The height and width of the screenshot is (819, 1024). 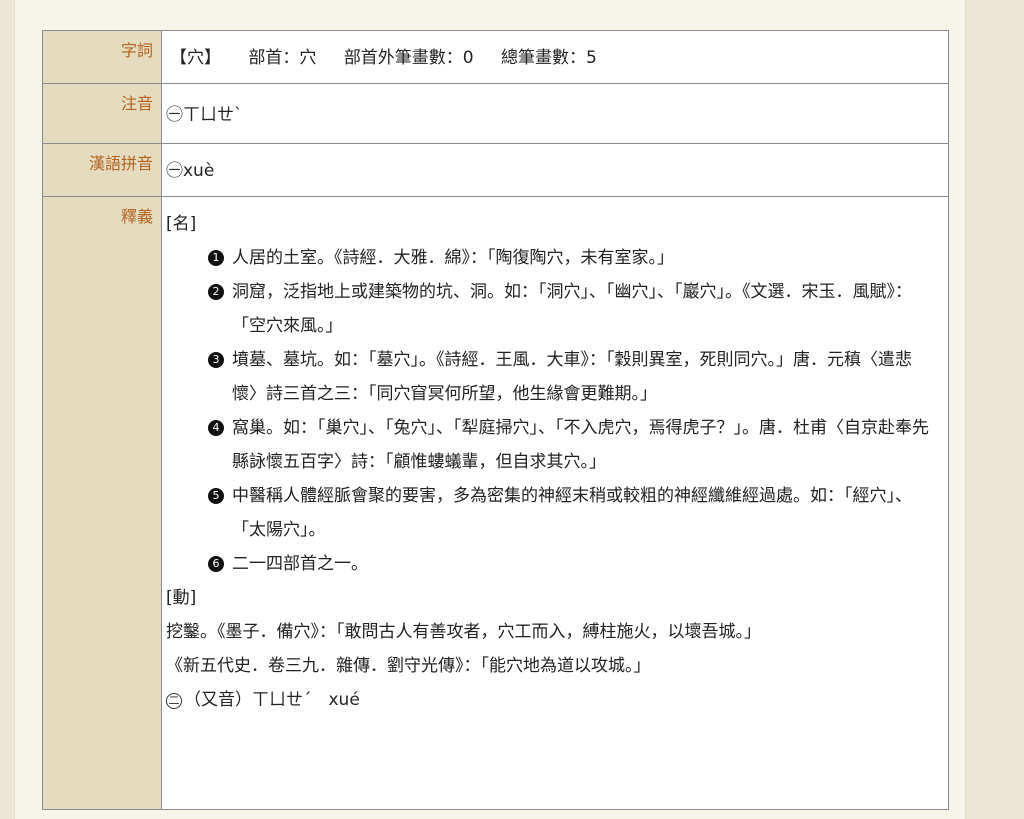 I want to click on sense-text: 人居的土室。《詩經．大雅．綿》：「陶復陶穴，未有室家。」, so click(x=453, y=258).